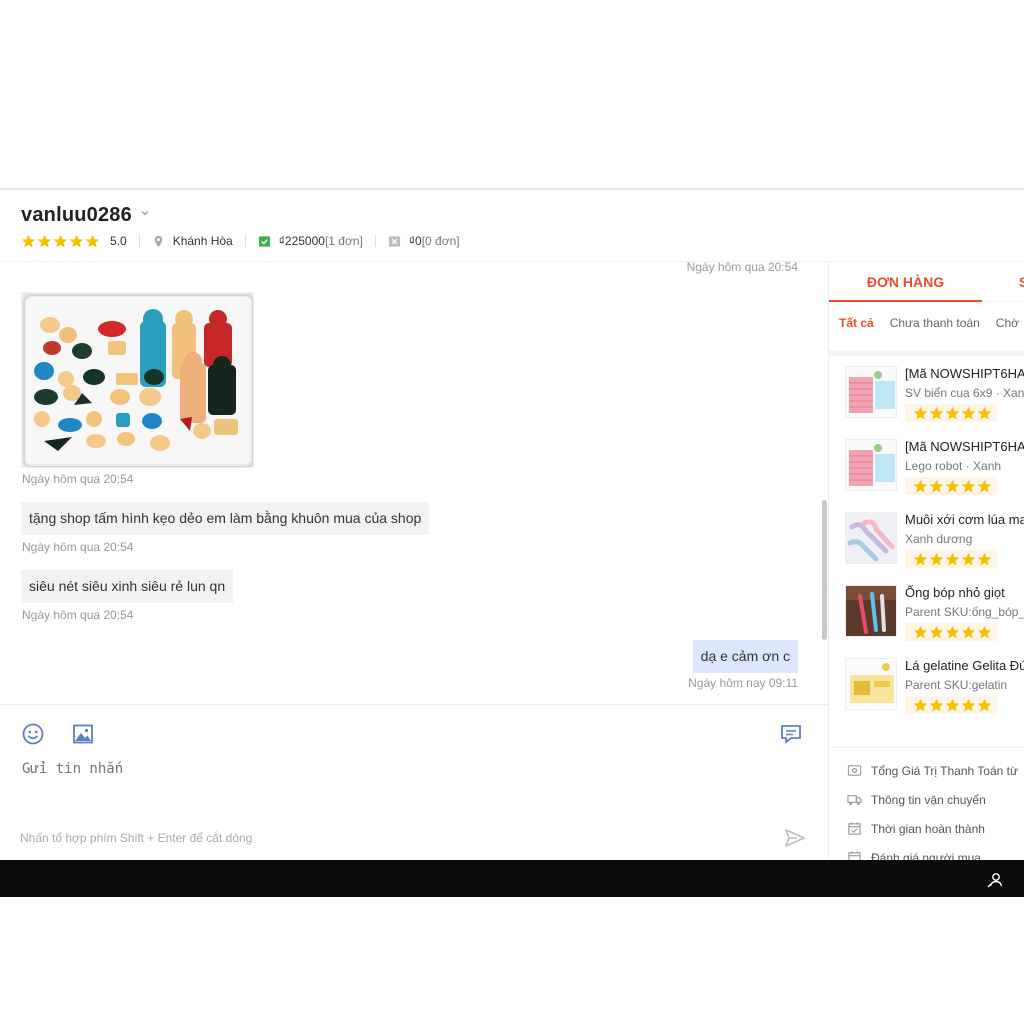 The width and height of the screenshot is (1024, 1024). I want to click on tab-orders: ĐƠN HÀNG, so click(905, 282).